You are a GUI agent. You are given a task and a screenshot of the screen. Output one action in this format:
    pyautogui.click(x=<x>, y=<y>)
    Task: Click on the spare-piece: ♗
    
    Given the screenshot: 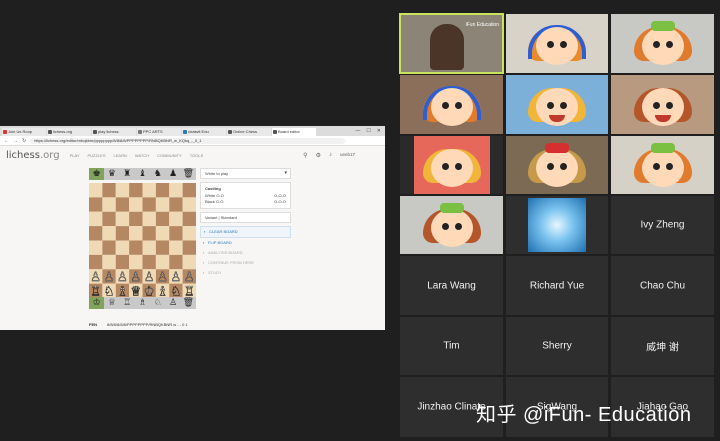 What is the action you would take?
    pyautogui.click(x=142, y=303)
    